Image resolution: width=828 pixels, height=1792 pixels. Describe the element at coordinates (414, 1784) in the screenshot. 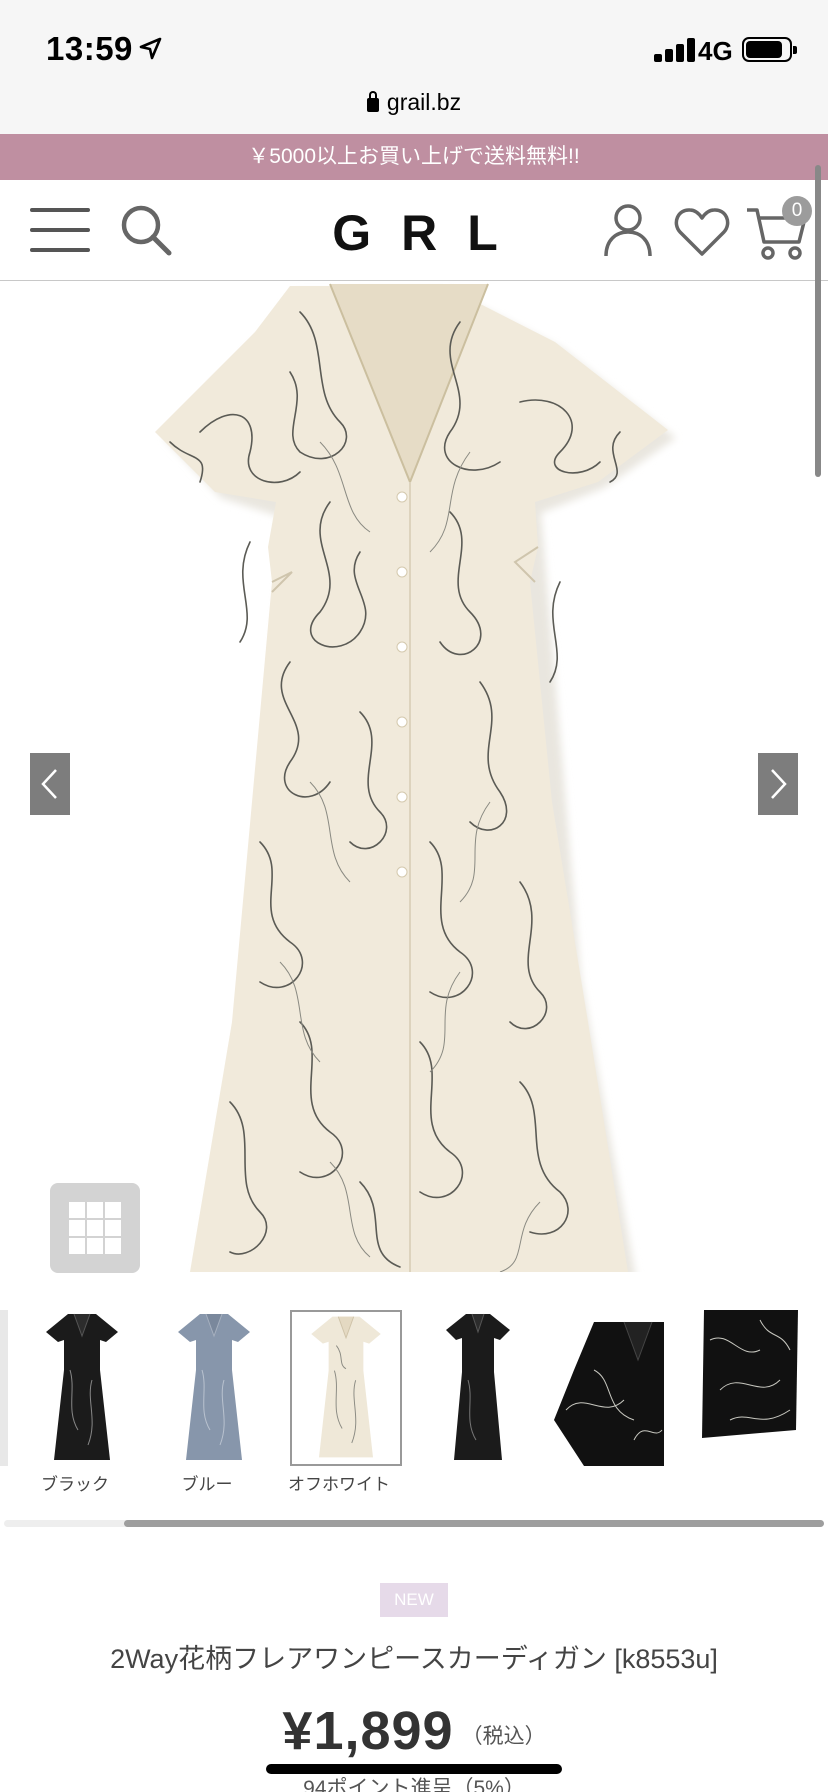

I see `points-note: 94ポイント進呈（5%）` at that location.